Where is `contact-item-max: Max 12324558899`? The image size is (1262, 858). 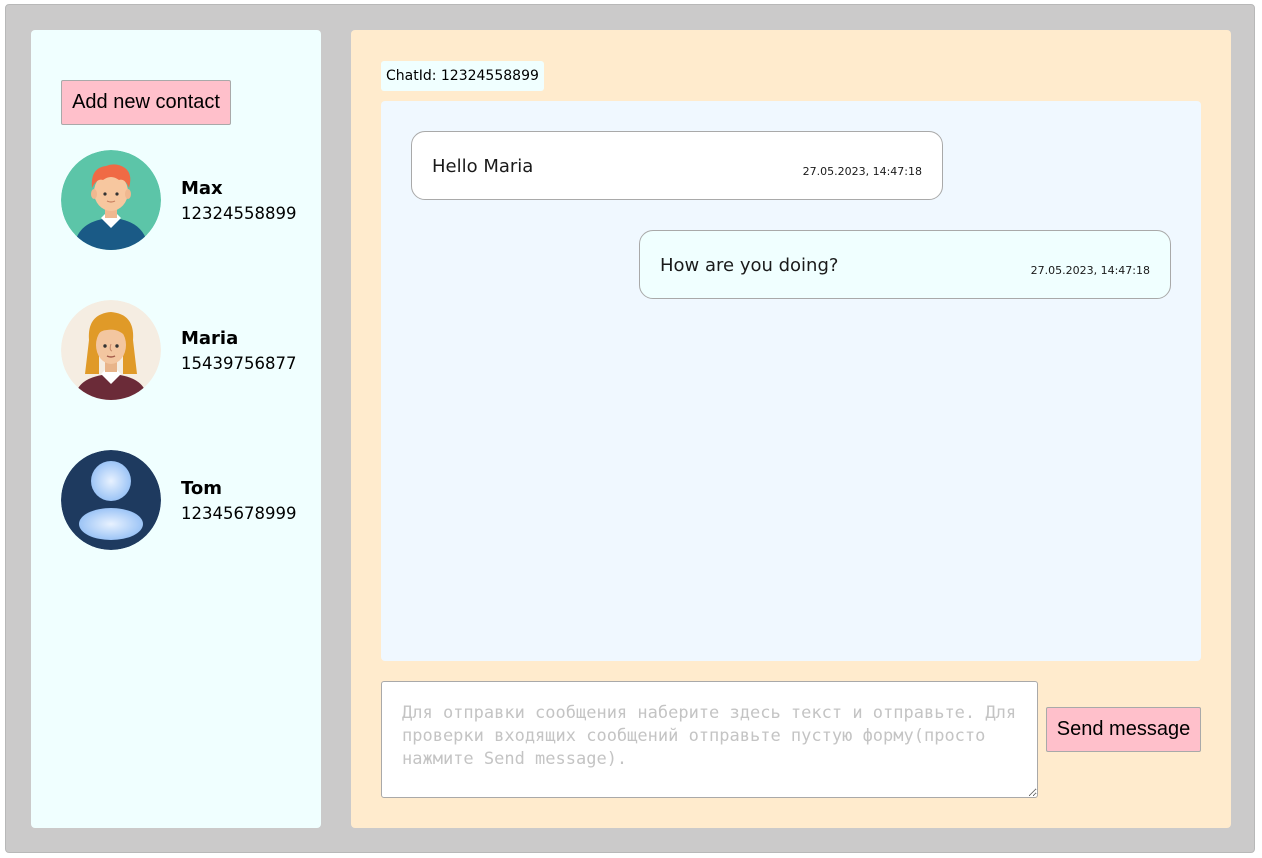
contact-item-max: Max 12324558899 is located at coordinates (186, 200).